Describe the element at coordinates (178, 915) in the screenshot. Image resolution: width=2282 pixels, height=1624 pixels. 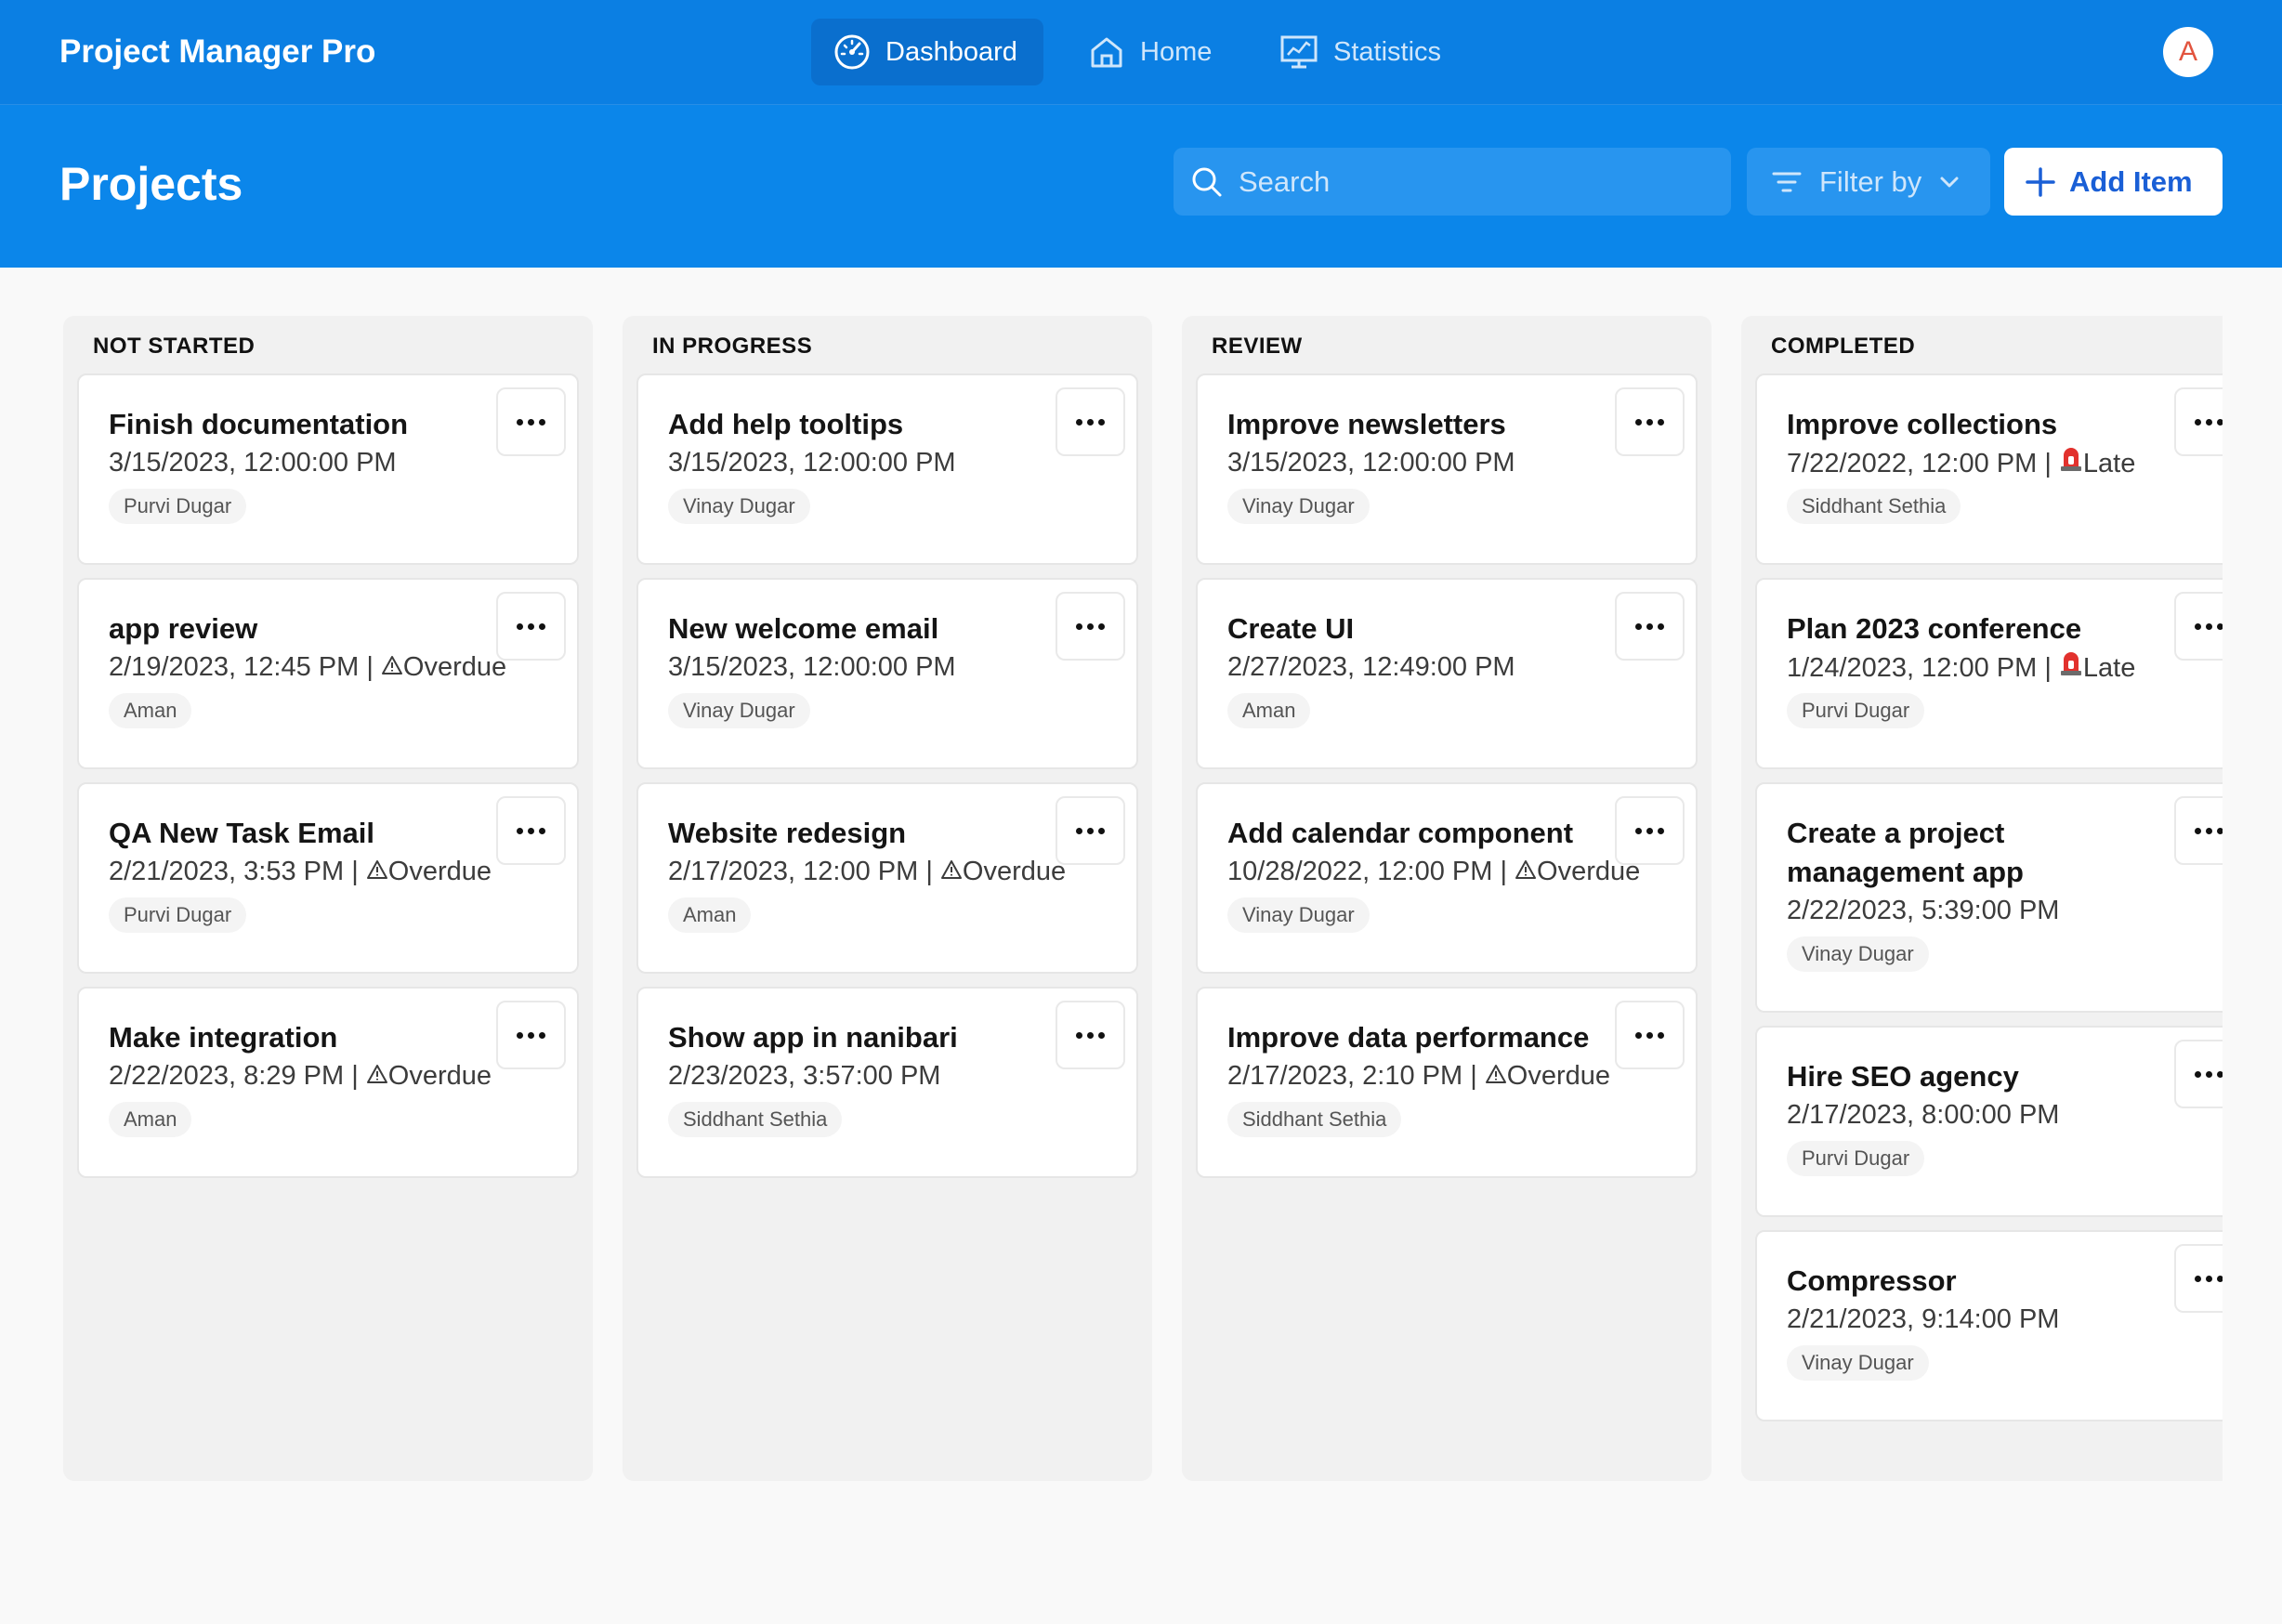
I see `assignee-tag: Purvi Dugar` at that location.